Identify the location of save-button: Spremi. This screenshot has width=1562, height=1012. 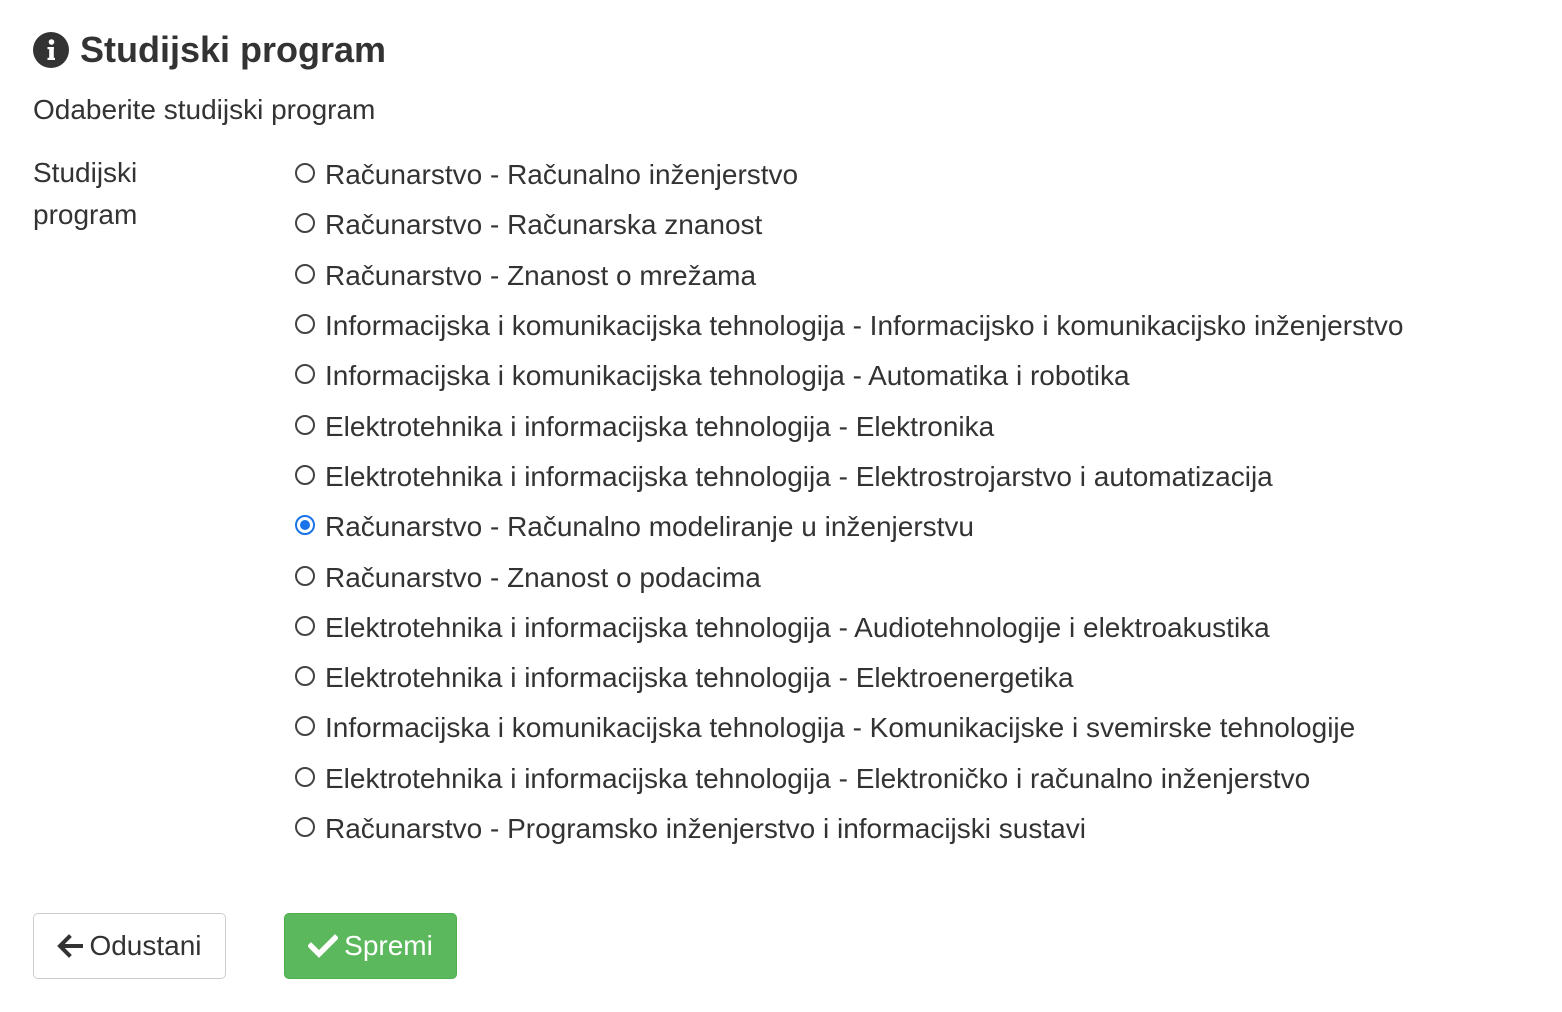
(370, 946).